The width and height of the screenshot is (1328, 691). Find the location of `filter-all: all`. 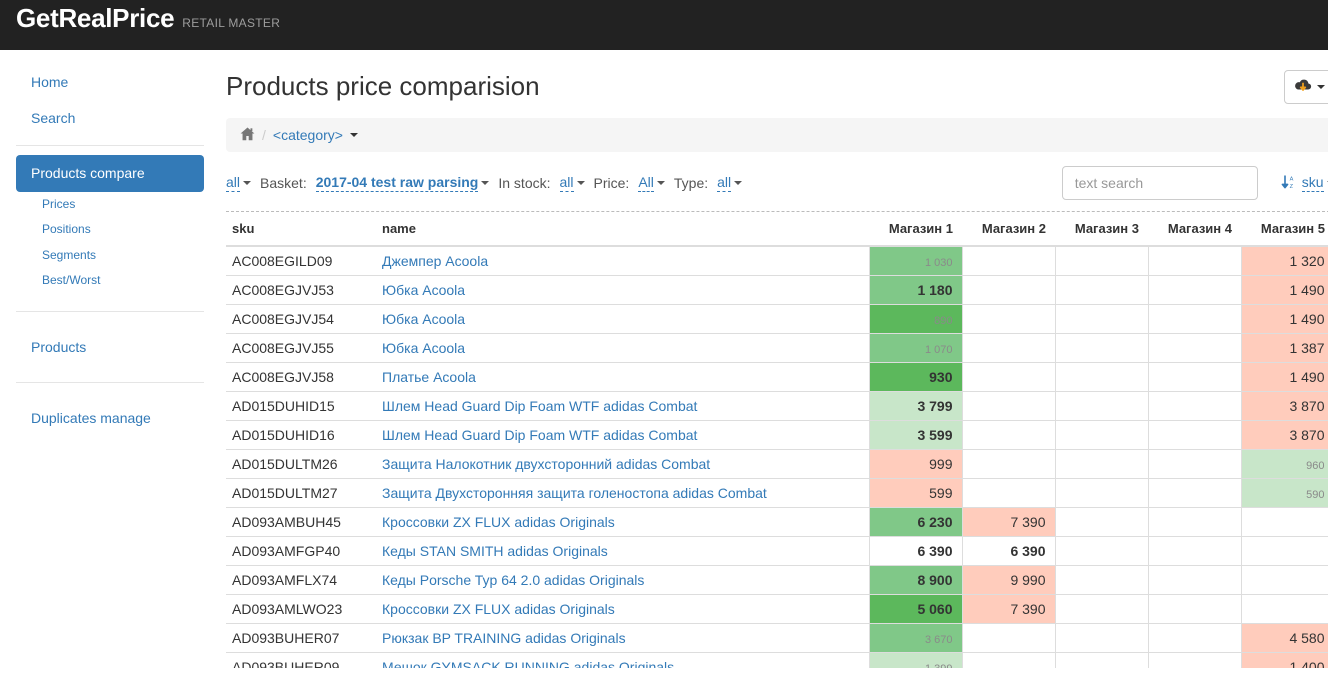

filter-all: all is located at coordinates (239, 183).